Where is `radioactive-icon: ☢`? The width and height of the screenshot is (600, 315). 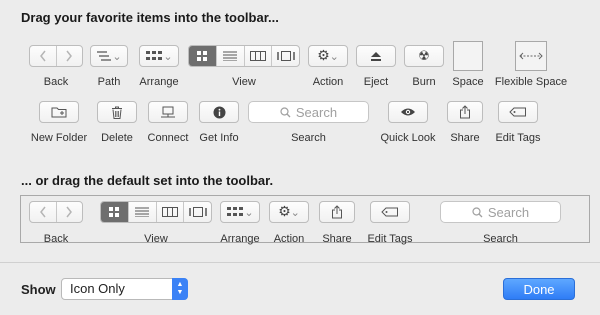 radioactive-icon: ☢ is located at coordinates (424, 56).